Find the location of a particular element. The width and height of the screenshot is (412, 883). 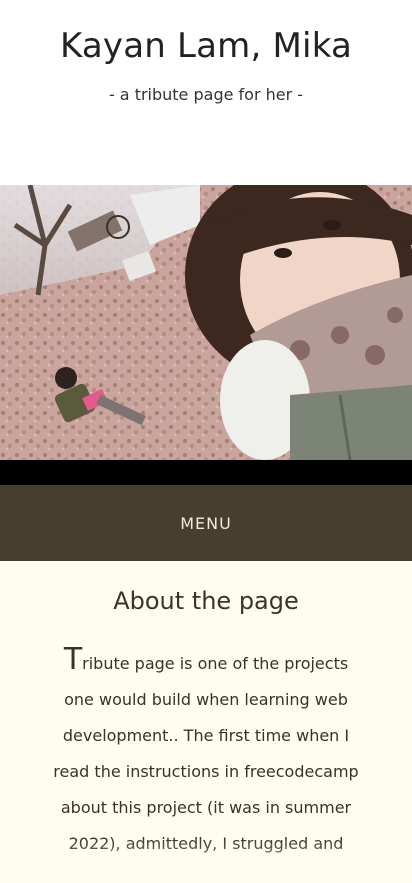

page-subtitle: - a tribute page for her - is located at coordinates (206, 94).